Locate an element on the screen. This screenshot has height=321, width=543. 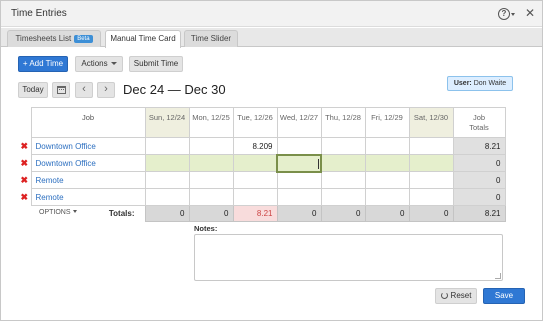
reset-button: Reset is located at coordinates (456, 296).